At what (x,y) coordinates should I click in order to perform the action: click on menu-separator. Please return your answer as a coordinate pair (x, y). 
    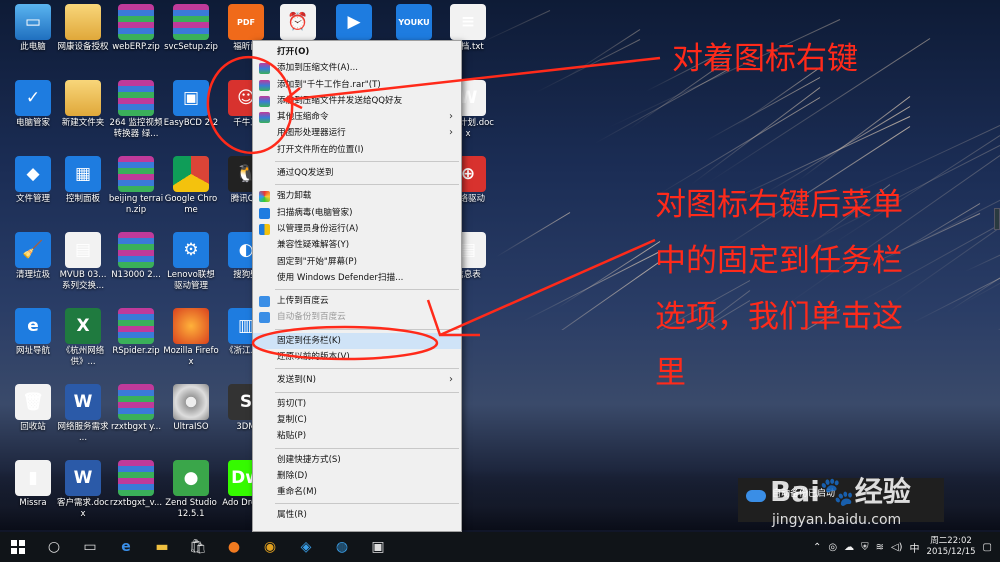
    Looking at the image, I should click on (367, 185).